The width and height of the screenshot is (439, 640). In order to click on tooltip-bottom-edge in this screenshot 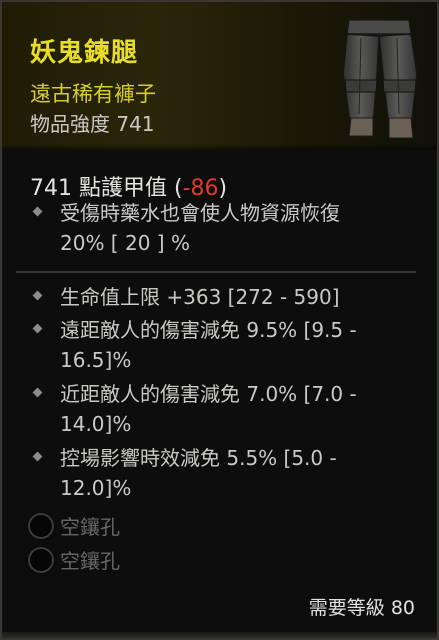, I will do `click(219, 635)`.